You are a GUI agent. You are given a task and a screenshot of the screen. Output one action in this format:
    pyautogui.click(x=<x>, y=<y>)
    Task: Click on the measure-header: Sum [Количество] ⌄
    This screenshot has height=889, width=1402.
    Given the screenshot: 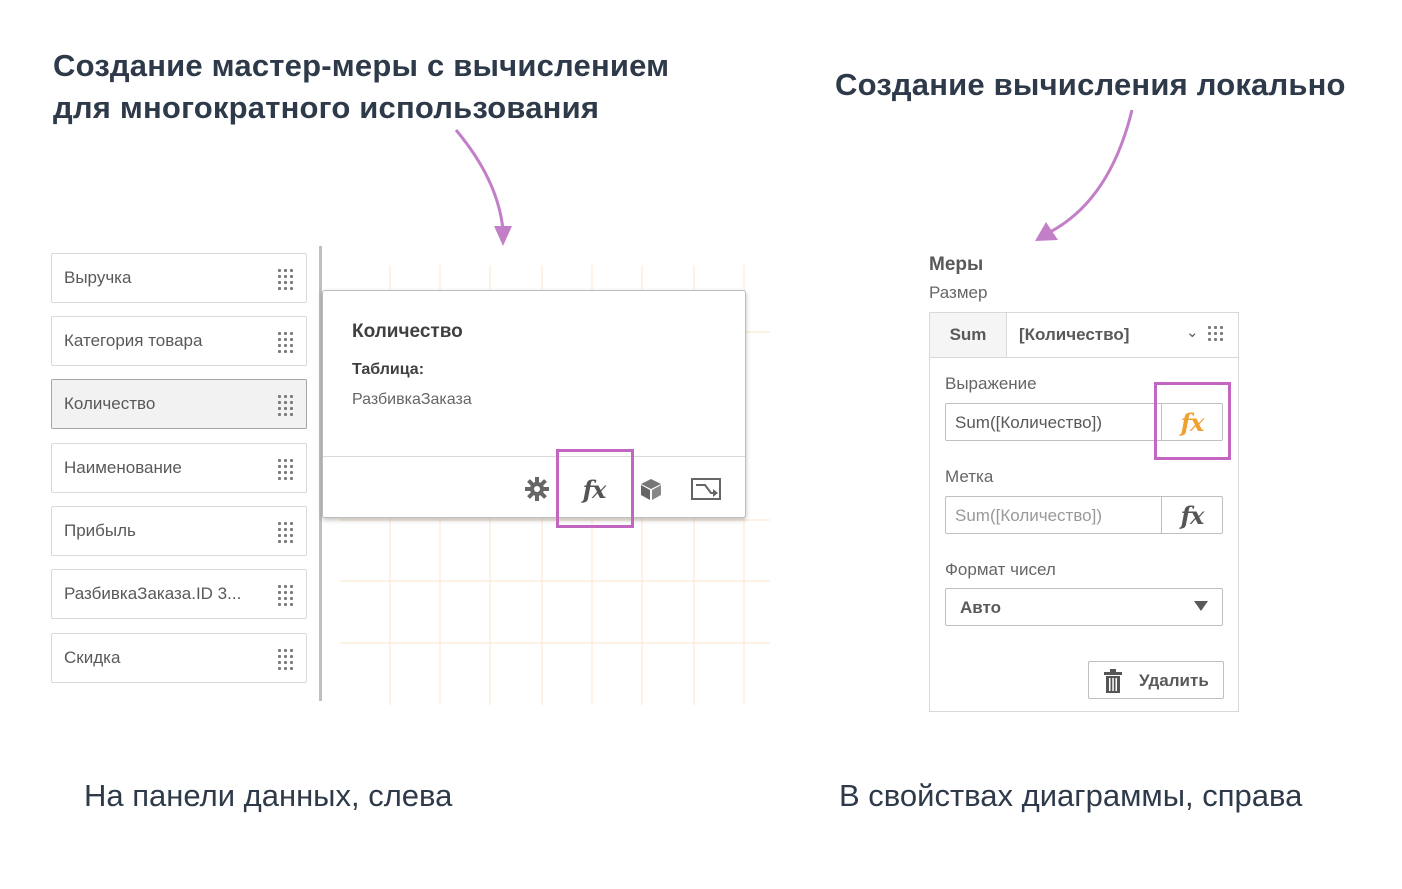 What is the action you would take?
    pyautogui.click(x=1084, y=335)
    